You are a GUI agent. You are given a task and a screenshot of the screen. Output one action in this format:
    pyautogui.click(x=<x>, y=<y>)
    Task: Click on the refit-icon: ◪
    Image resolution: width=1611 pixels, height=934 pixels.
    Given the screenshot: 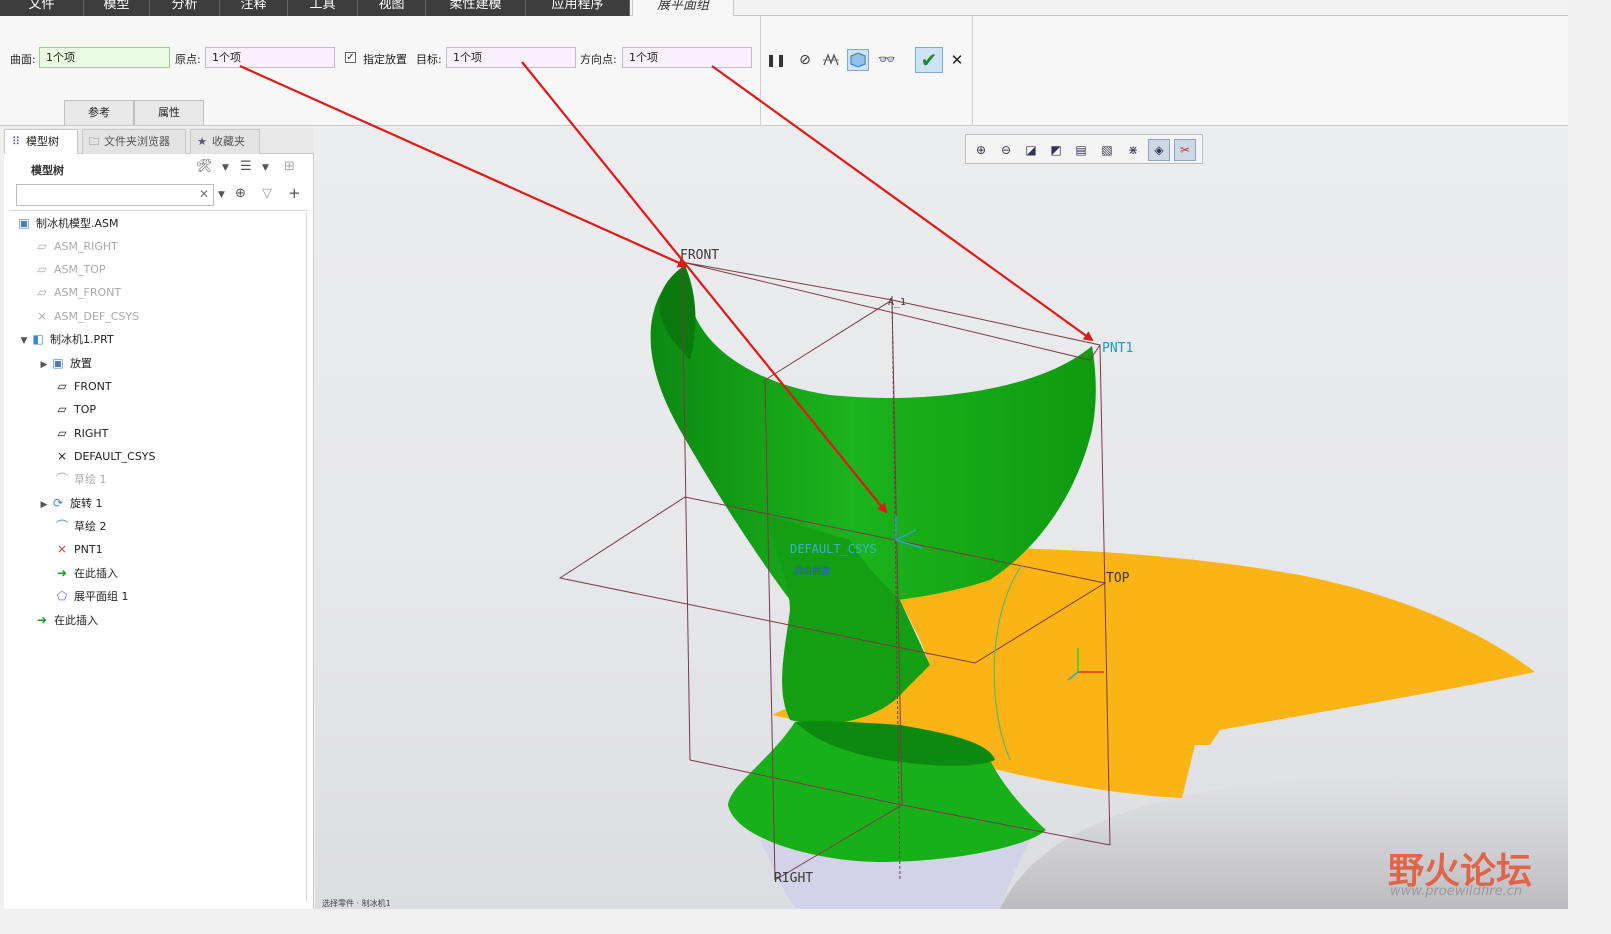 What is the action you would take?
    pyautogui.click(x=1031, y=150)
    